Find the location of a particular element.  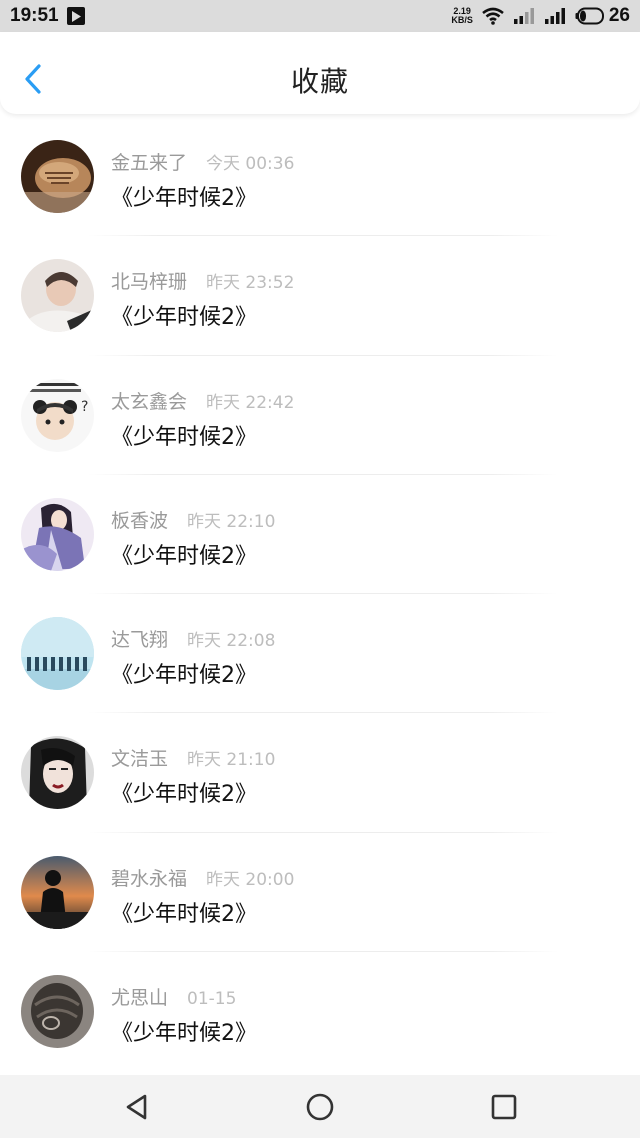

item-meta: 文洁玉 昨天 21:10 is located at coordinates (193, 757).